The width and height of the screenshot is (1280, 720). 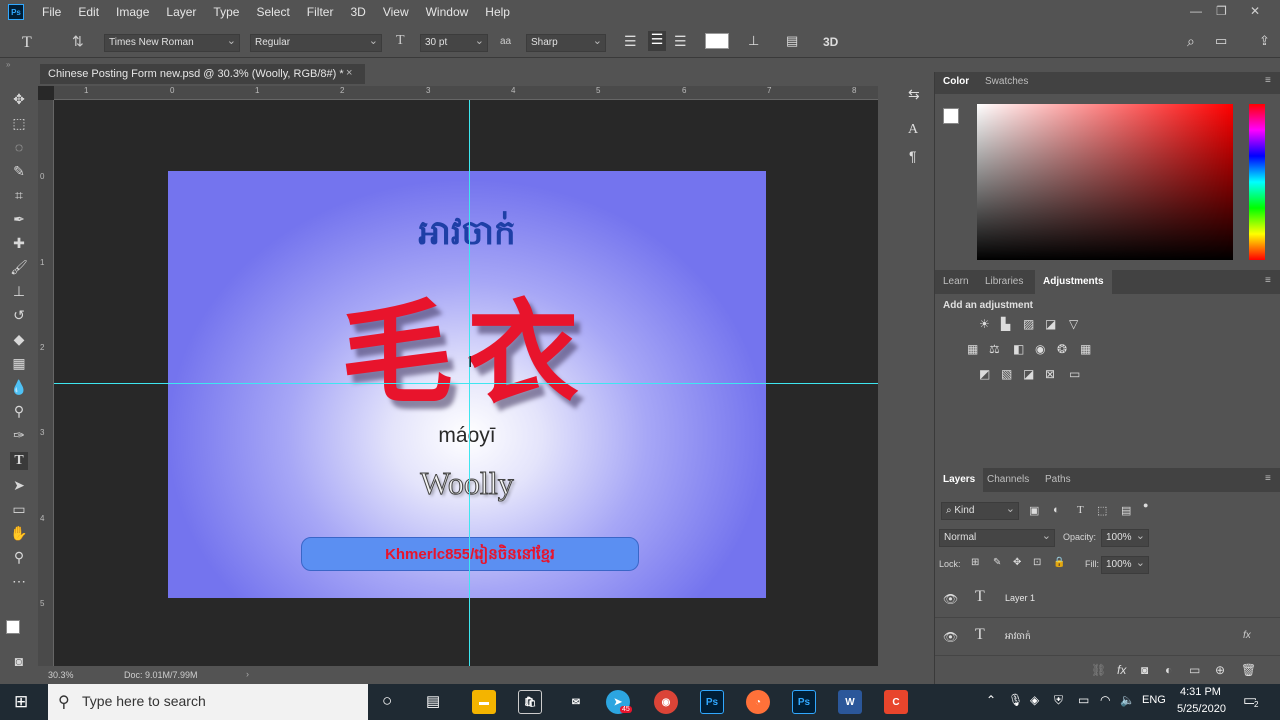 What do you see at coordinates (717, 41) in the screenshot?
I see `text-color-swatch` at bounding box center [717, 41].